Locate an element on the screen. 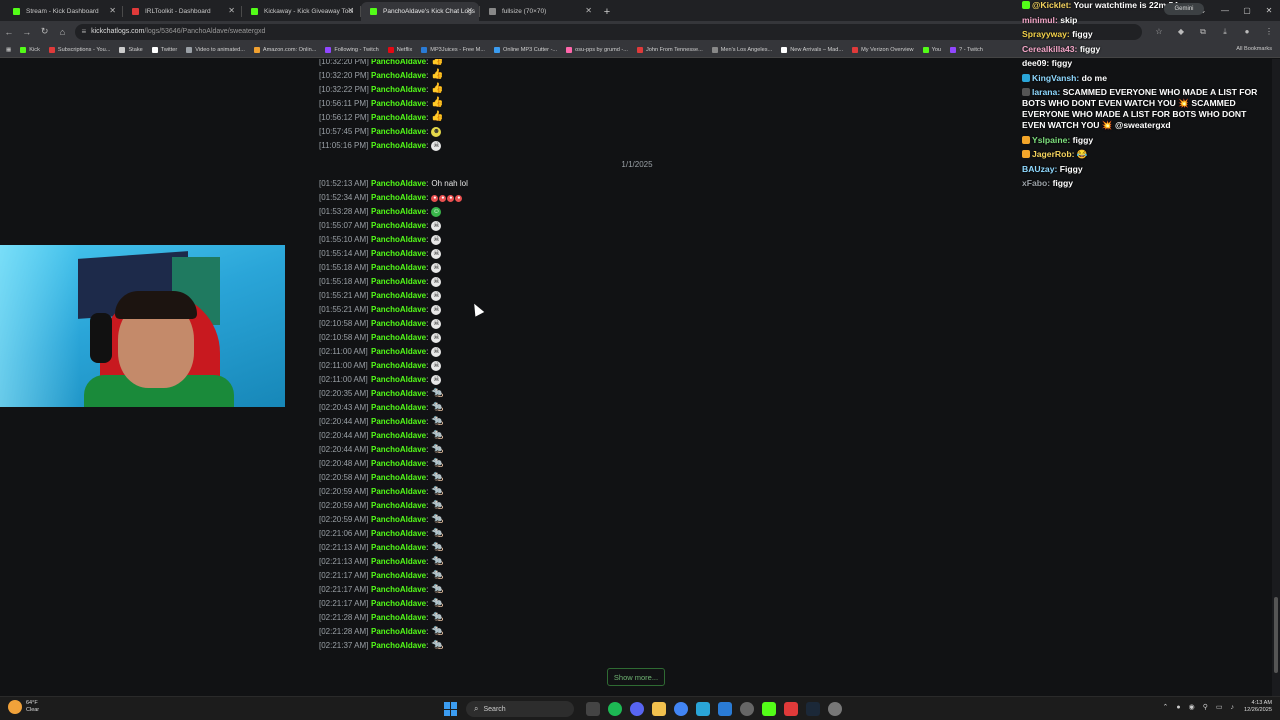 Image resolution: width=1280 pixels, height=720 pixels. discord-icon is located at coordinates (637, 709).